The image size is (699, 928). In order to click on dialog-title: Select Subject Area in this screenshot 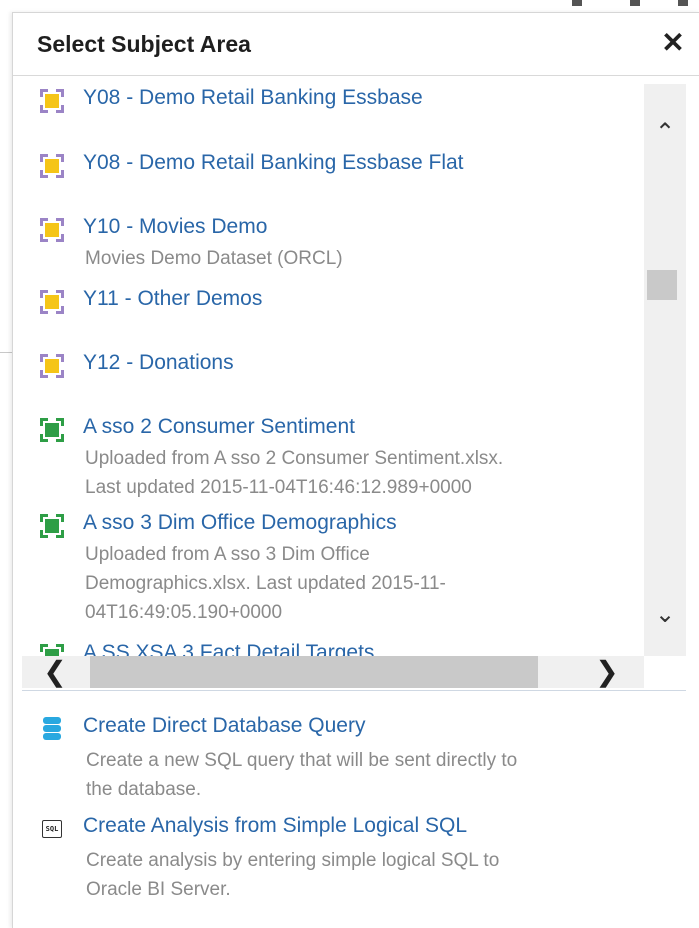, I will do `click(144, 44)`.